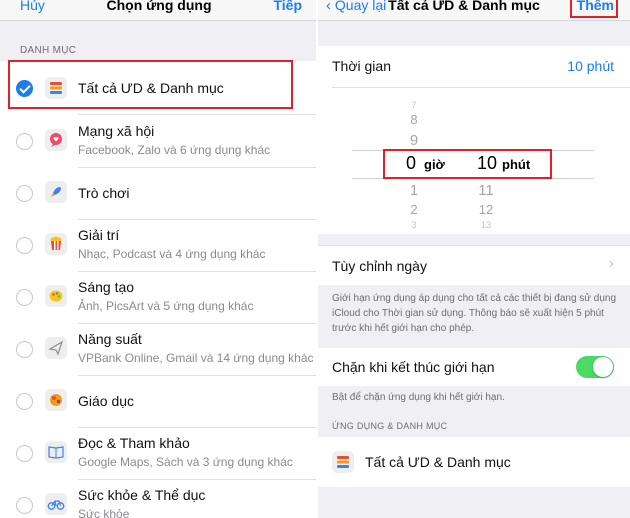 This screenshot has height=518, width=630. I want to click on picker-hour-option: 7, so click(414, 105).